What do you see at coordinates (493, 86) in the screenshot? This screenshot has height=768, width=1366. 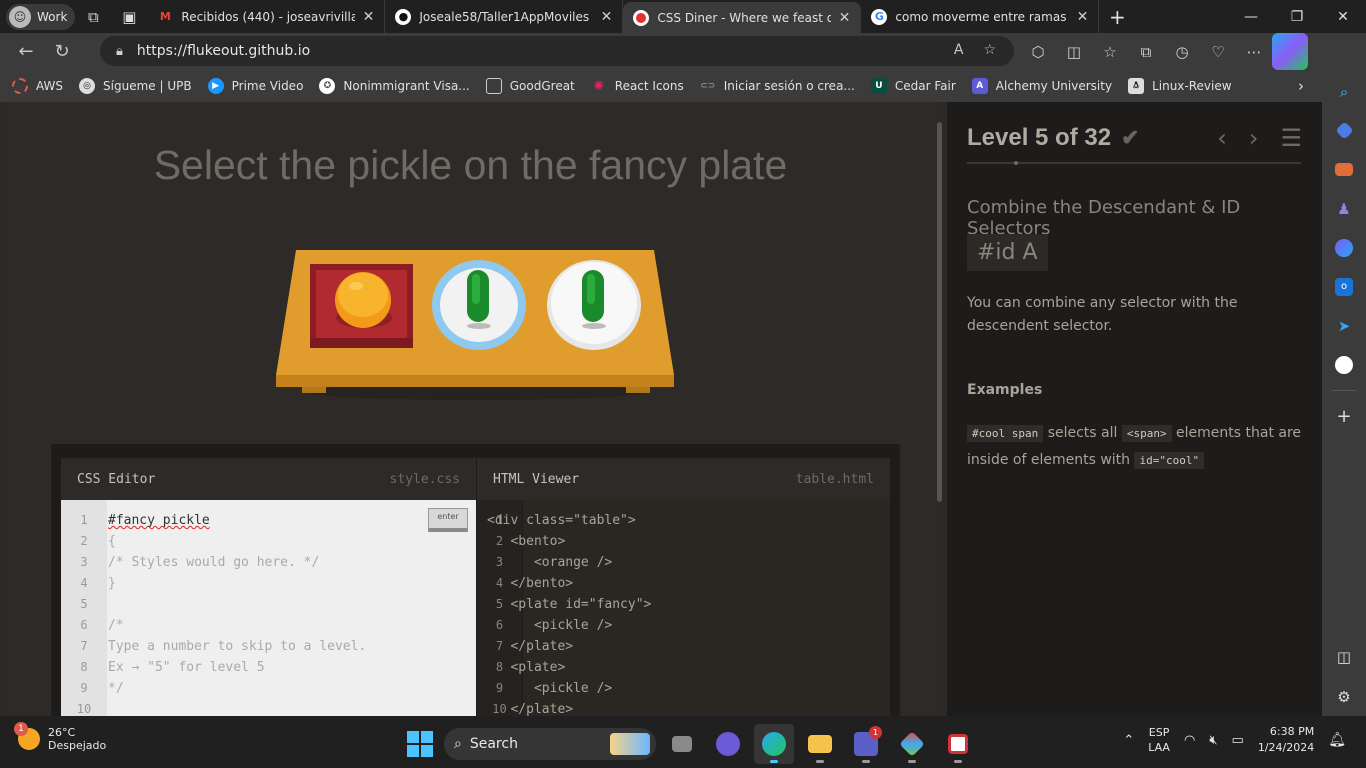 I see `page-icon` at bounding box center [493, 86].